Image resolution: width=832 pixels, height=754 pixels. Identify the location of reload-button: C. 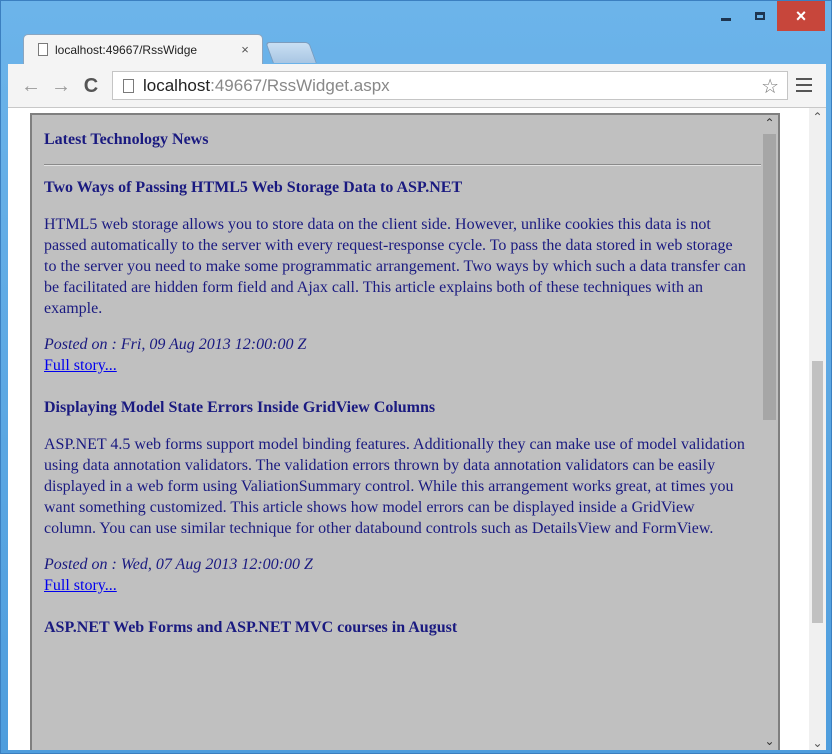
(91, 86).